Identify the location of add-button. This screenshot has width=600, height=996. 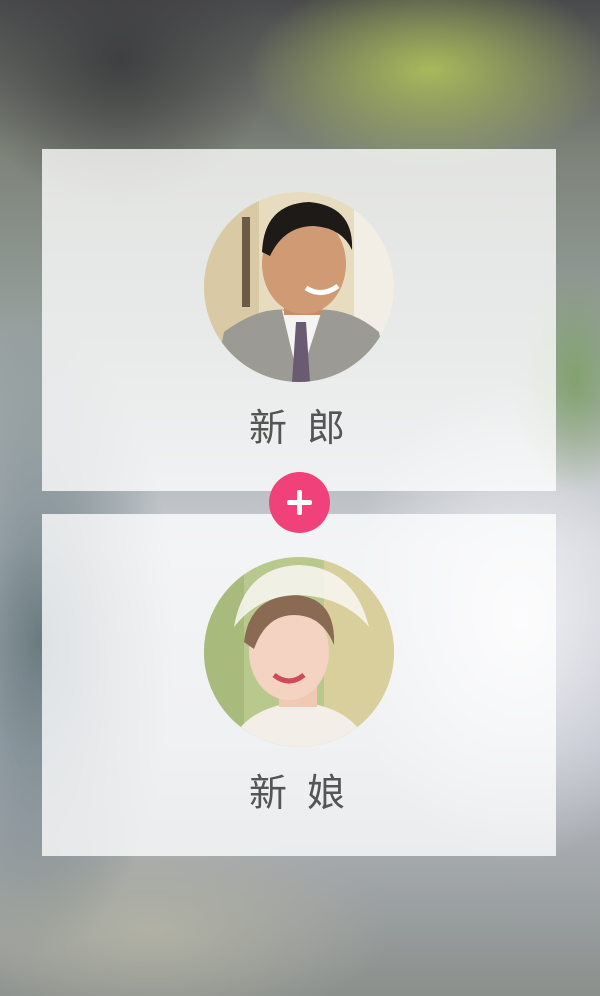
(299, 502).